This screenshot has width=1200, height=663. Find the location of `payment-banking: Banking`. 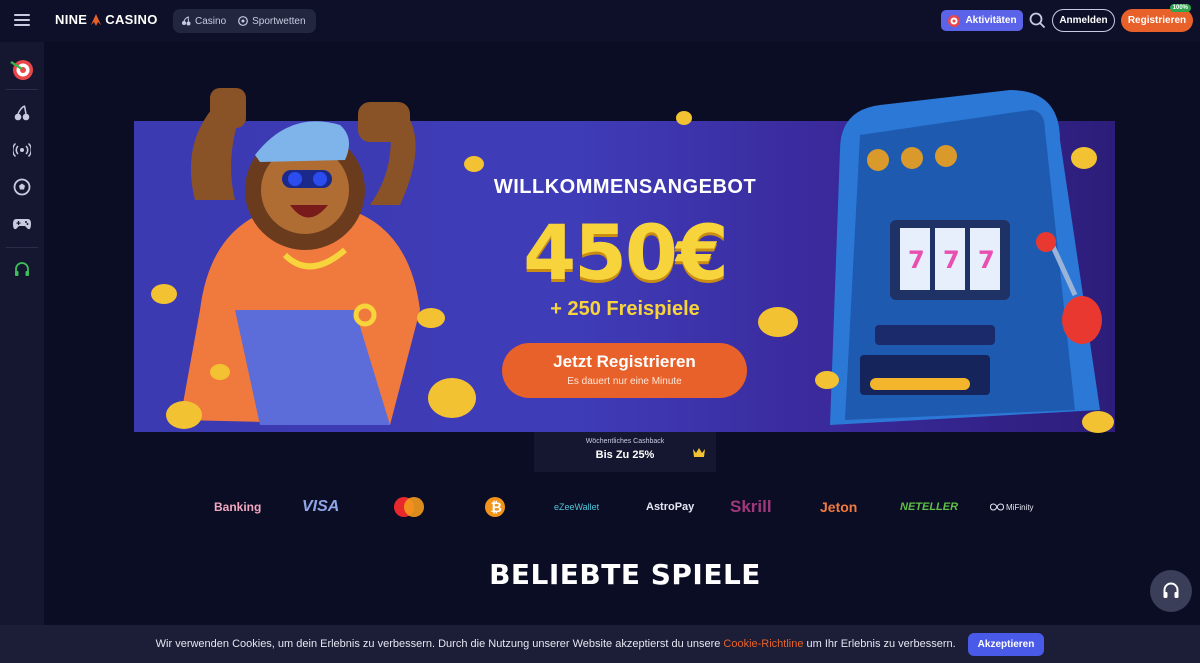

payment-banking: Banking is located at coordinates (238, 507).